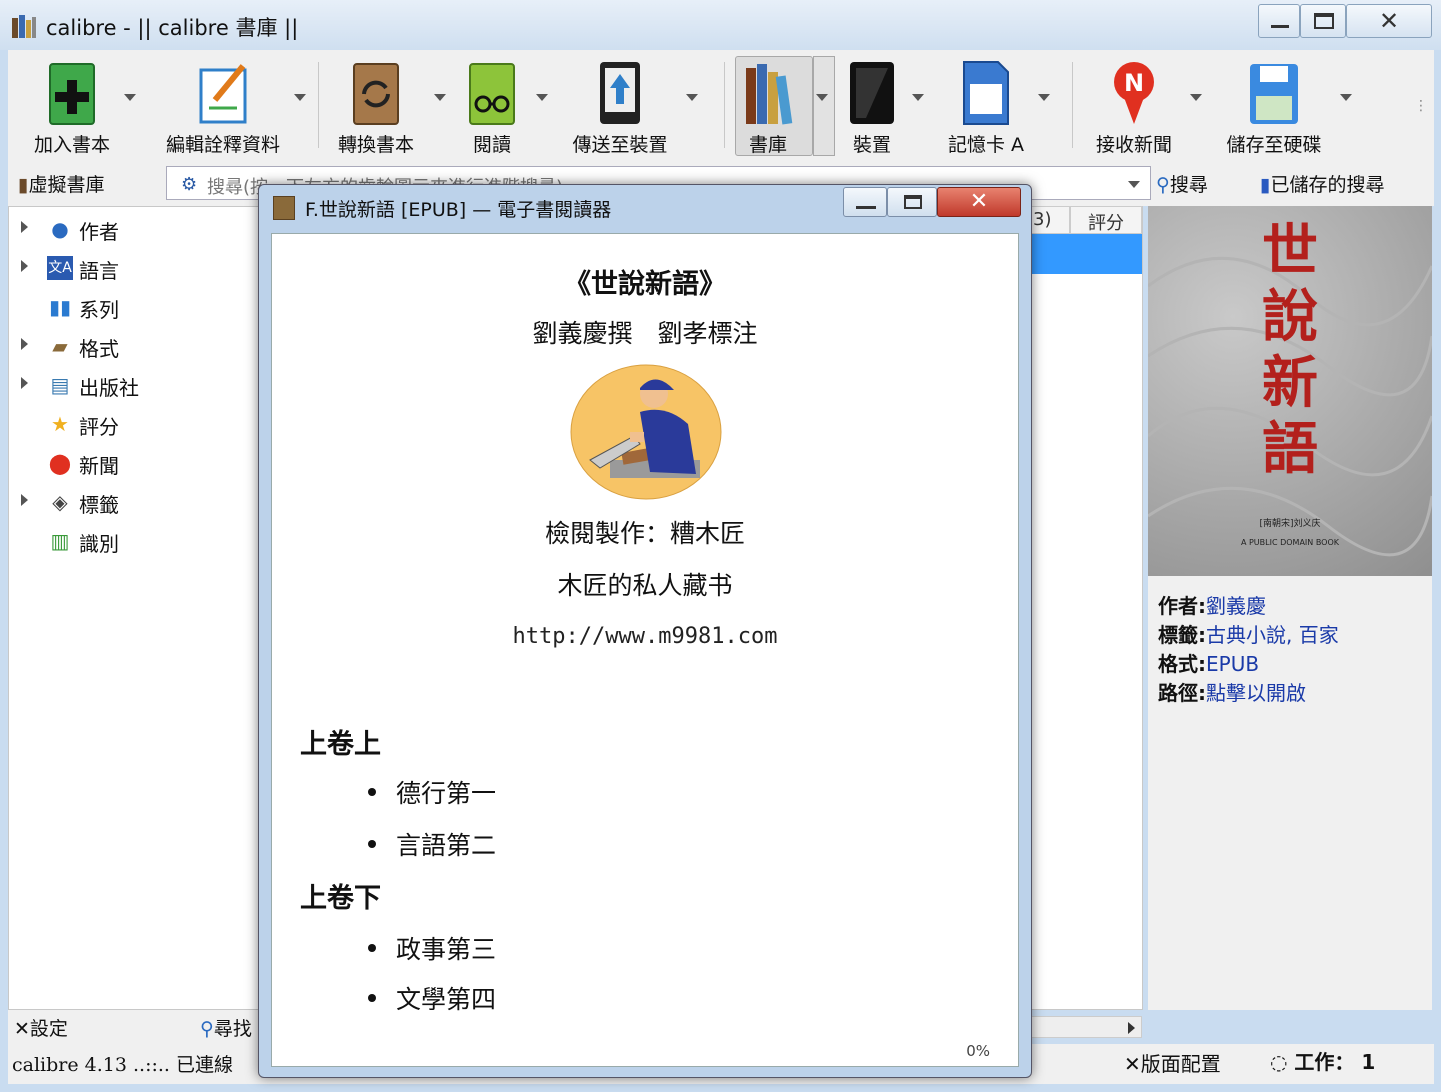 The width and height of the screenshot is (1441, 1092). Describe the element at coordinates (24, 26) in the screenshot. I see `calibre-app-icon` at that location.